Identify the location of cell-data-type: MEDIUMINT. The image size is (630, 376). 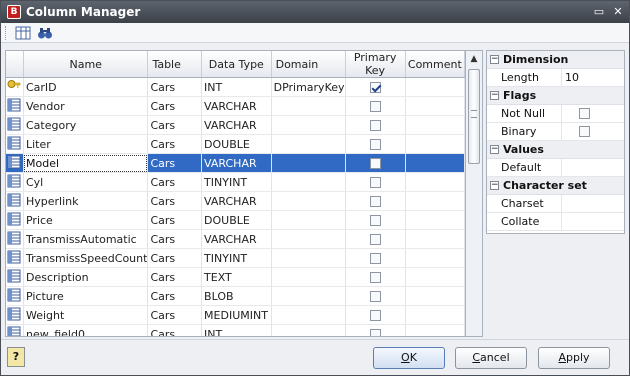
(236, 315).